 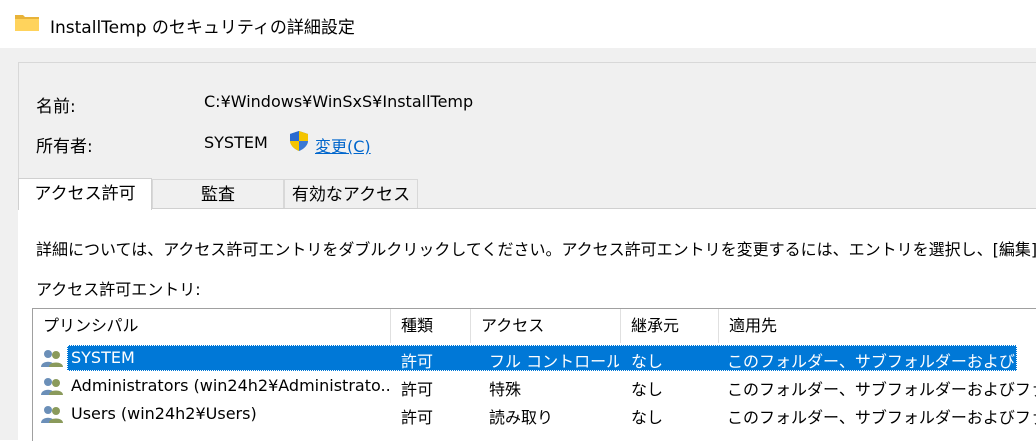 What do you see at coordinates (164, 413) in the screenshot?
I see `cell-principal: Users (win24h2¥Users)` at bounding box center [164, 413].